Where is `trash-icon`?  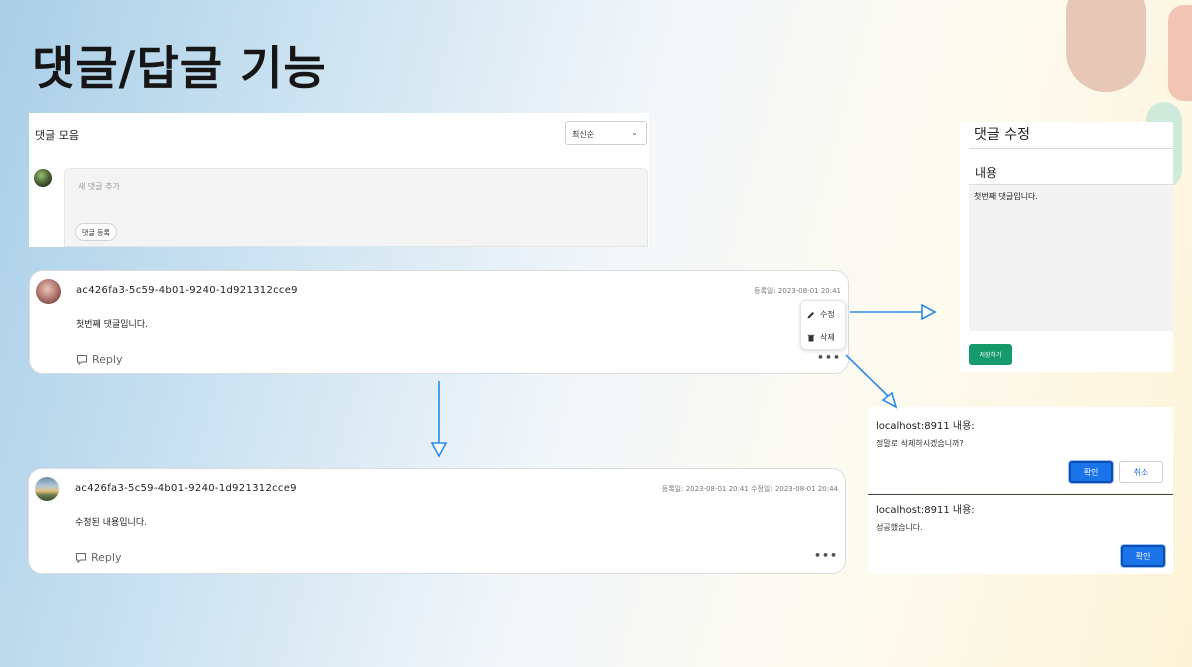 trash-icon is located at coordinates (811, 337).